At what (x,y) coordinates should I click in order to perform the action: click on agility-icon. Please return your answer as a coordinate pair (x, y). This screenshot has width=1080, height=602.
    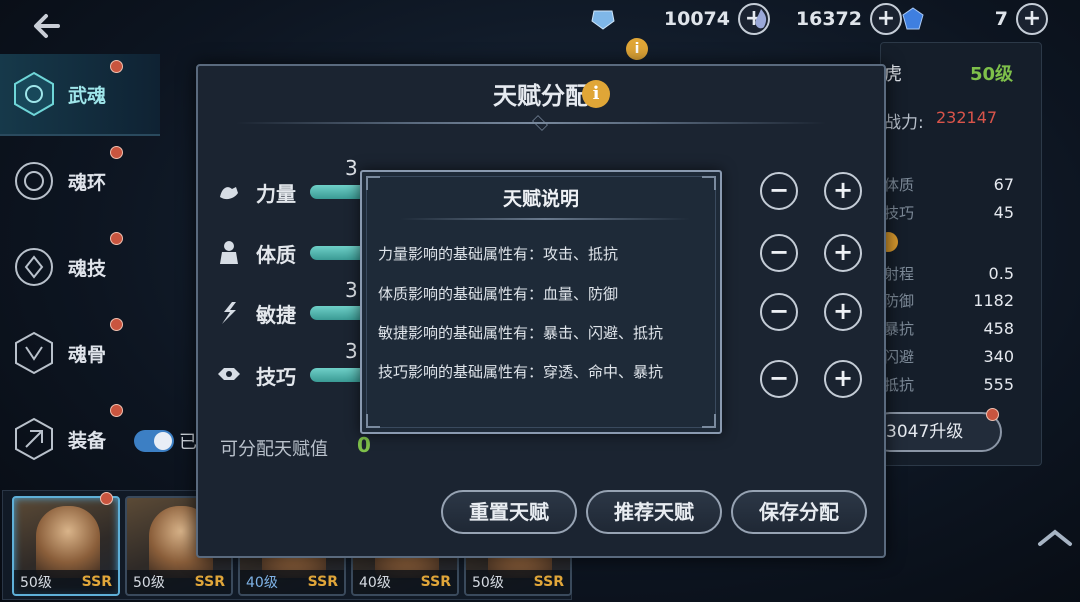
    Looking at the image, I should click on (229, 313).